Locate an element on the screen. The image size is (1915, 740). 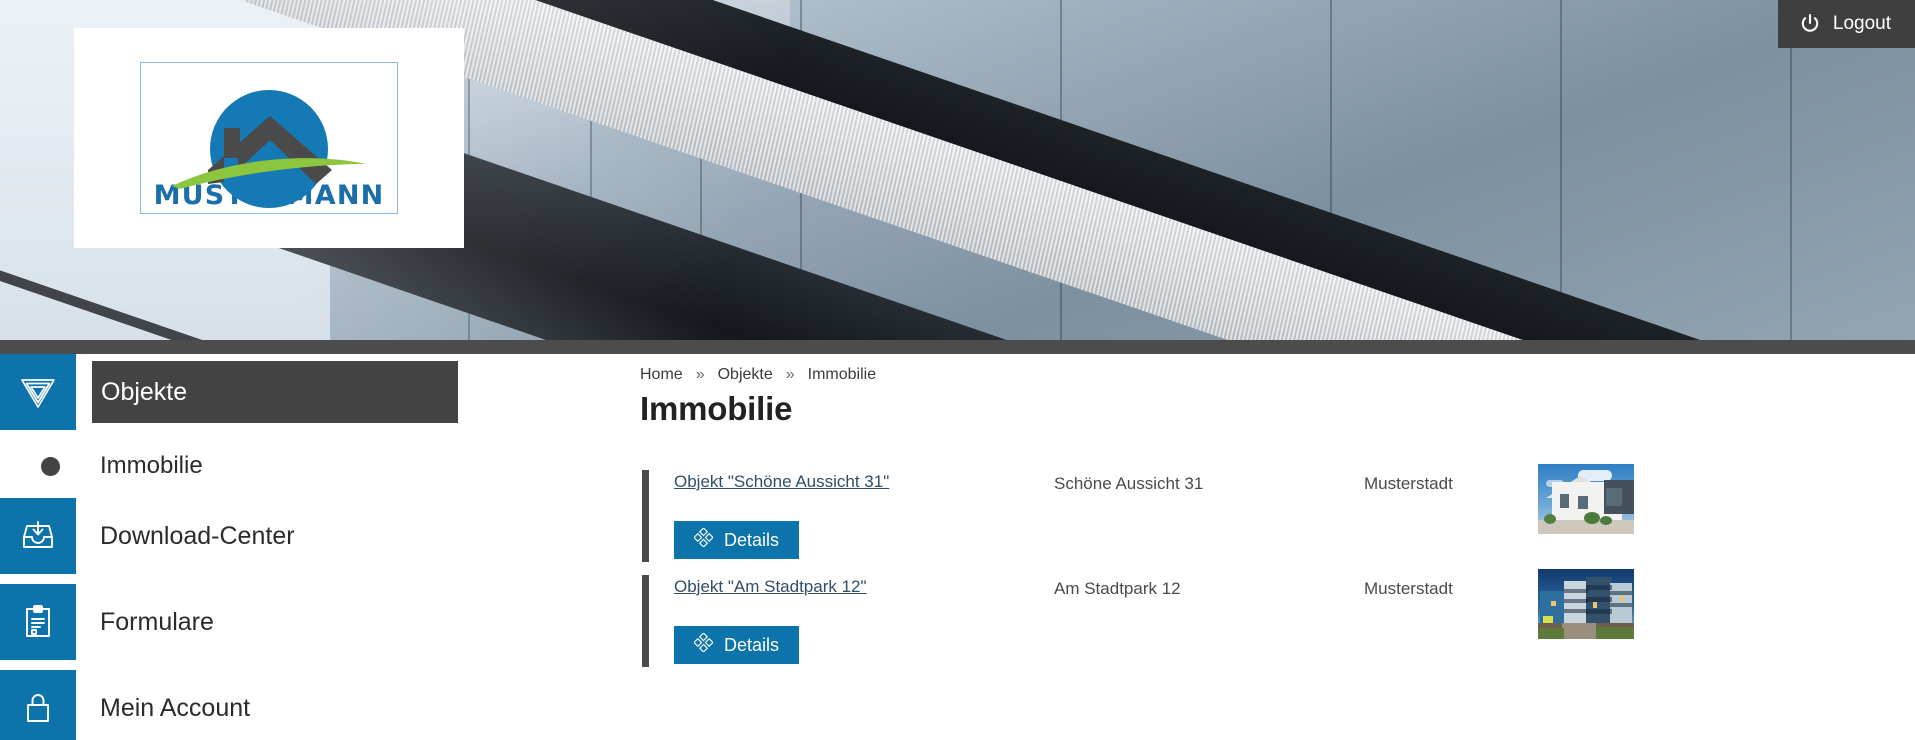
breadcrumb: Home » Objekte » Immobilie is located at coordinates (758, 375).